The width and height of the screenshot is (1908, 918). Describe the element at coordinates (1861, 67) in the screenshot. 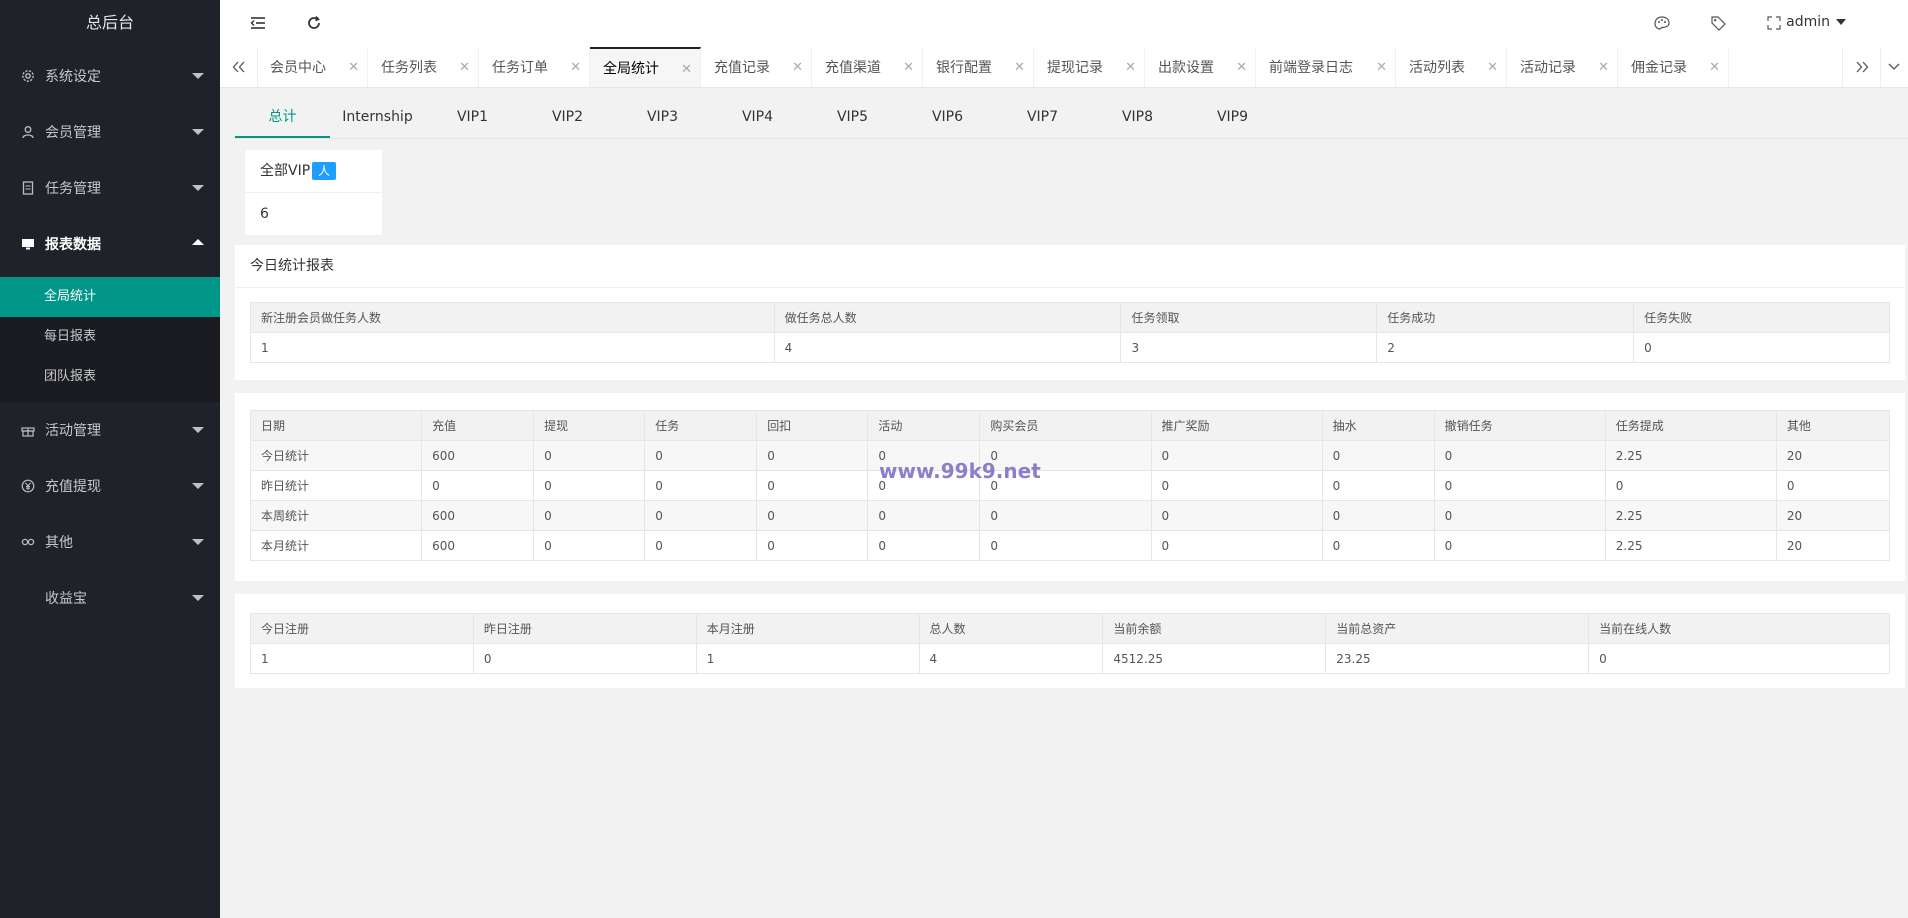

I see `tabs-scroll-right-icon` at that location.